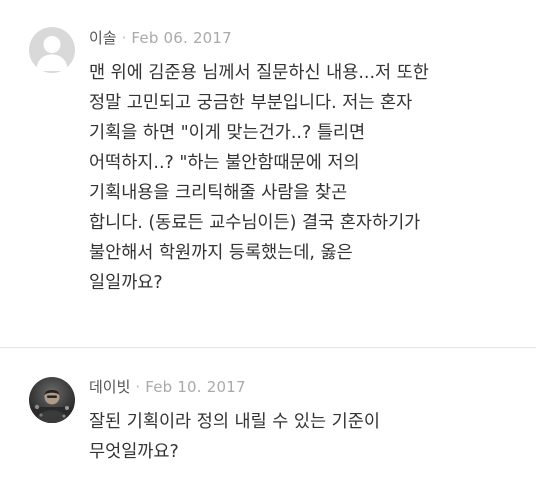 The height and width of the screenshot is (500, 536). Describe the element at coordinates (224, 163) in the screenshot. I see `comment-line: 어떡하지..? "하는 불안함때문에 저의` at that location.